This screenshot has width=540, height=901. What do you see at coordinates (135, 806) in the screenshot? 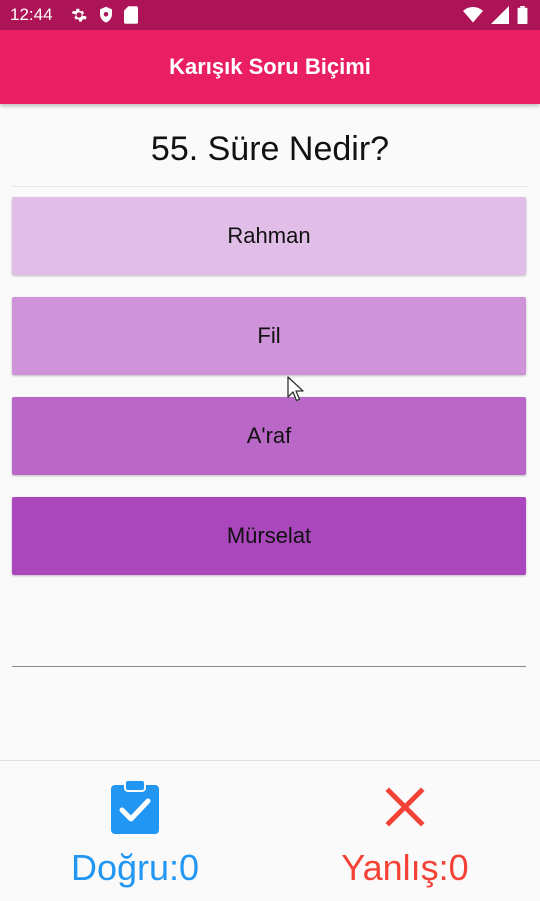
I see `clipboard-check-icon` at bounding box center [135, 806].